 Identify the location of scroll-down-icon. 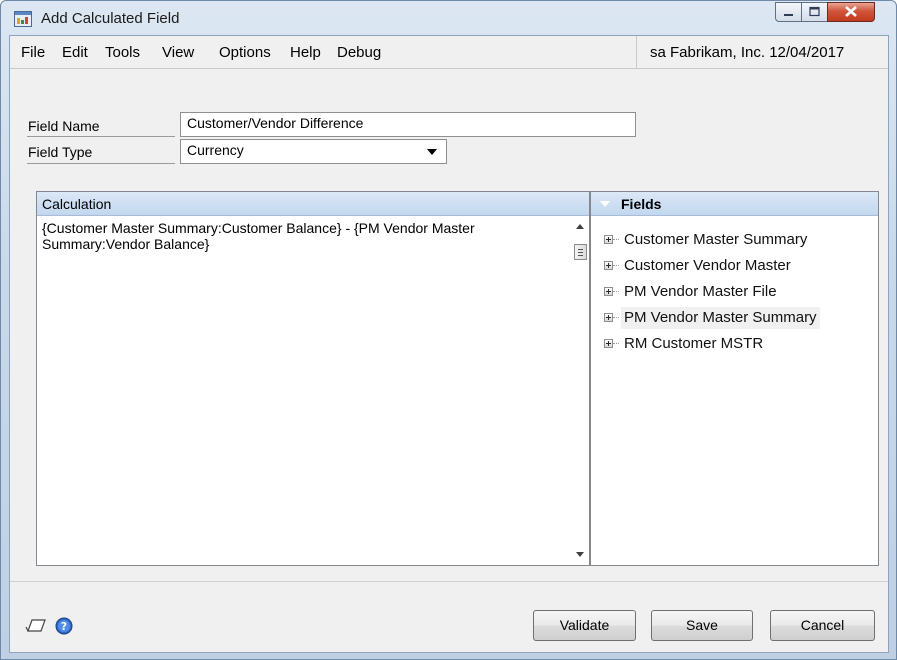
(580, 554).